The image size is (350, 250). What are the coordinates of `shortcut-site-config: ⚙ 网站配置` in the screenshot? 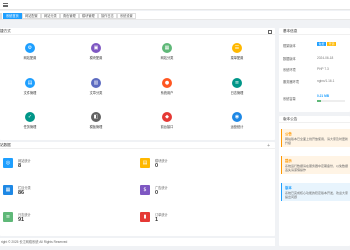 It's located at (30, 51).